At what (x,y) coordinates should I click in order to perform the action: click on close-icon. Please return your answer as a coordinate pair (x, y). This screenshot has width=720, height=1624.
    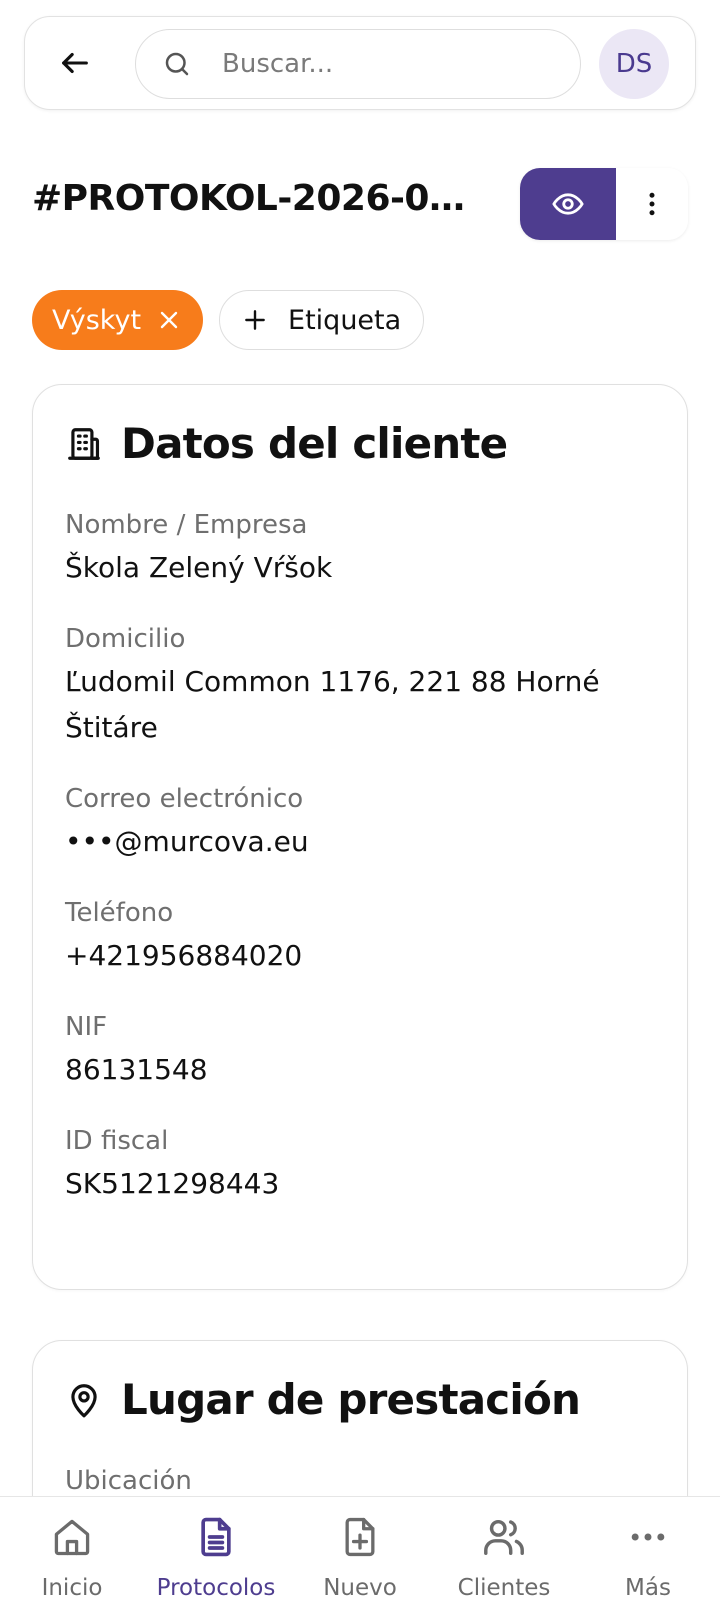
    Looking at the image, I should click on (169, 320).